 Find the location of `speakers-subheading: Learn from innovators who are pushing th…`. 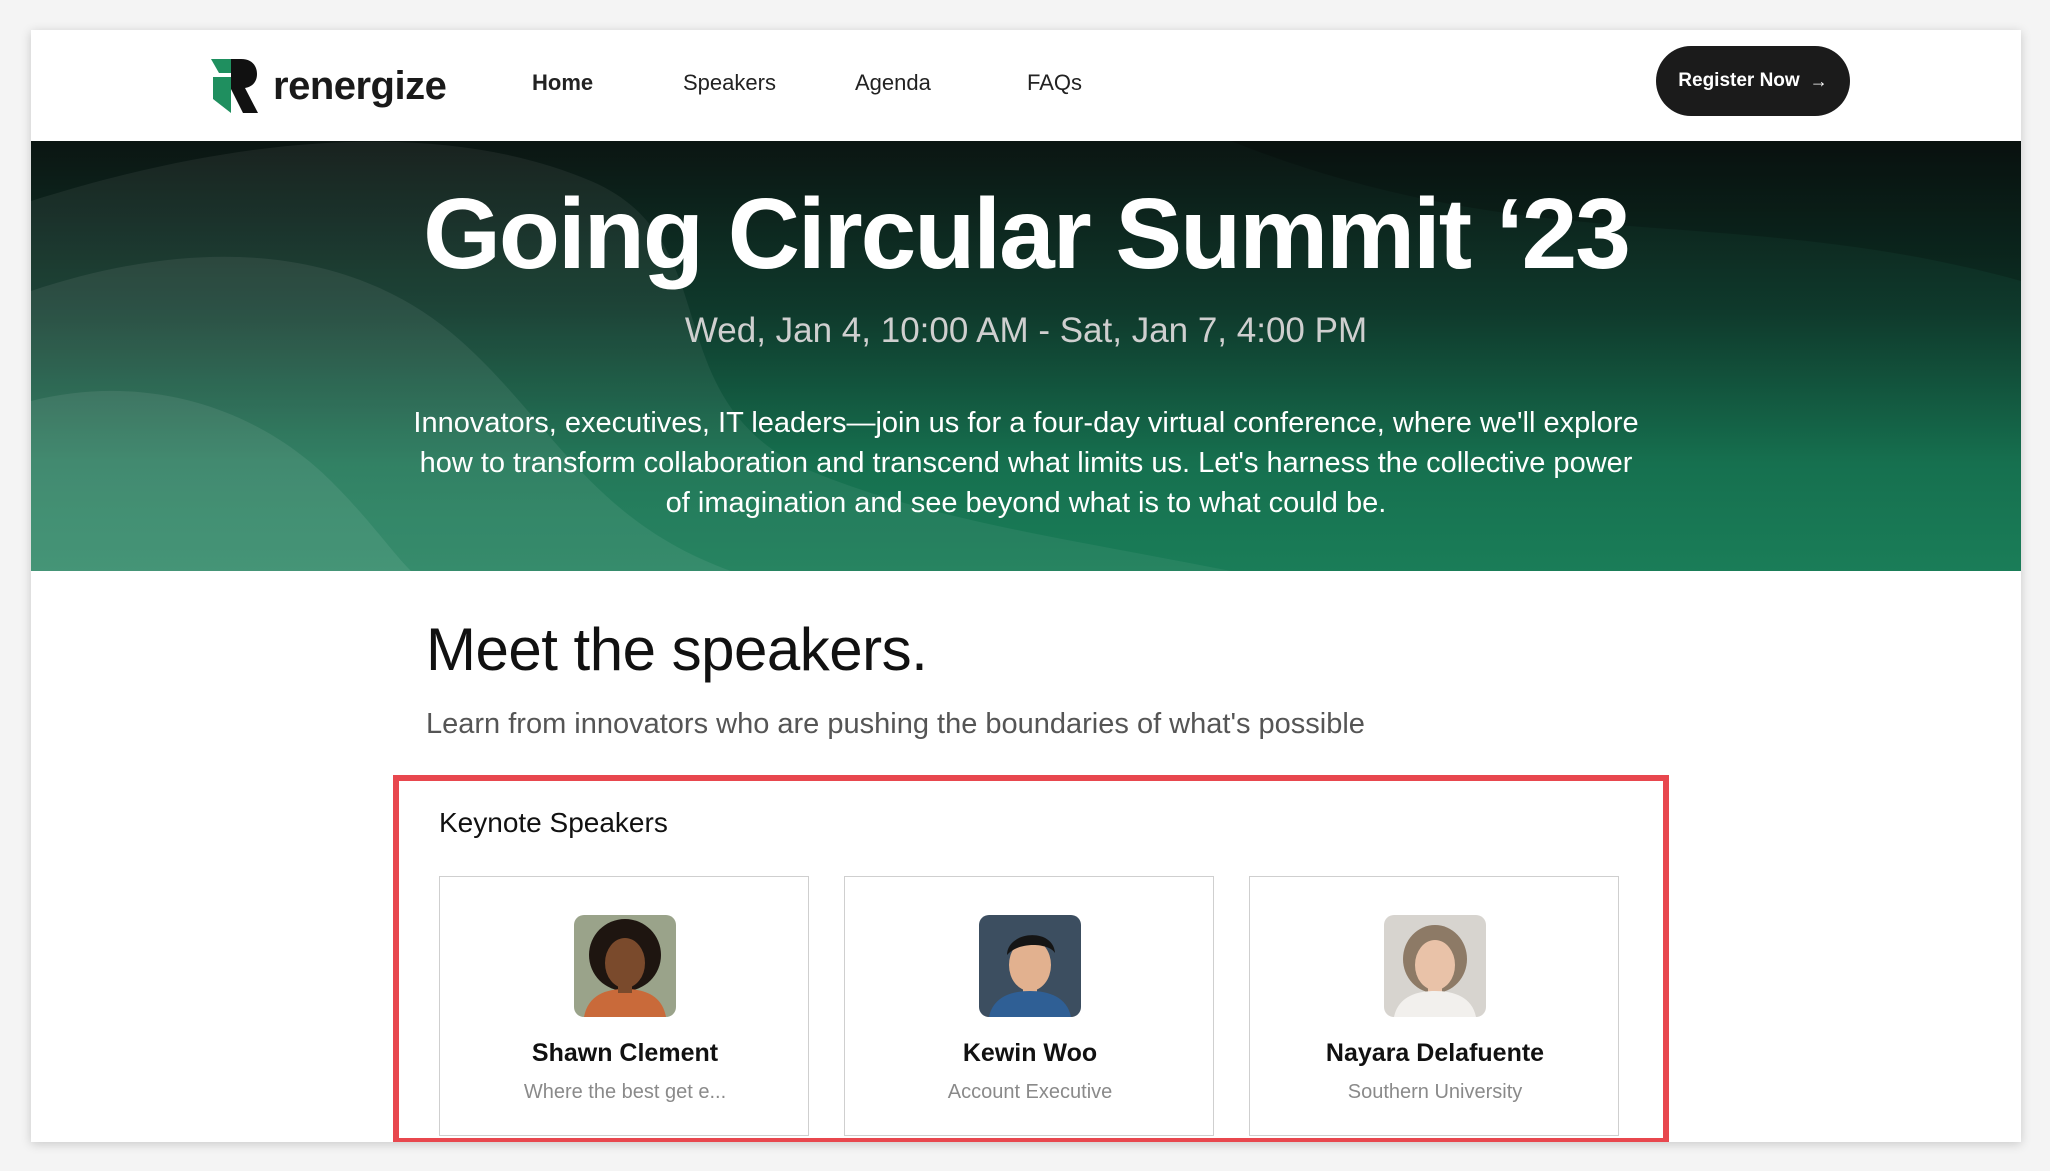

speakers-subheading: Learn from innovators who are pushing th… is located at coordinates (895, 724).